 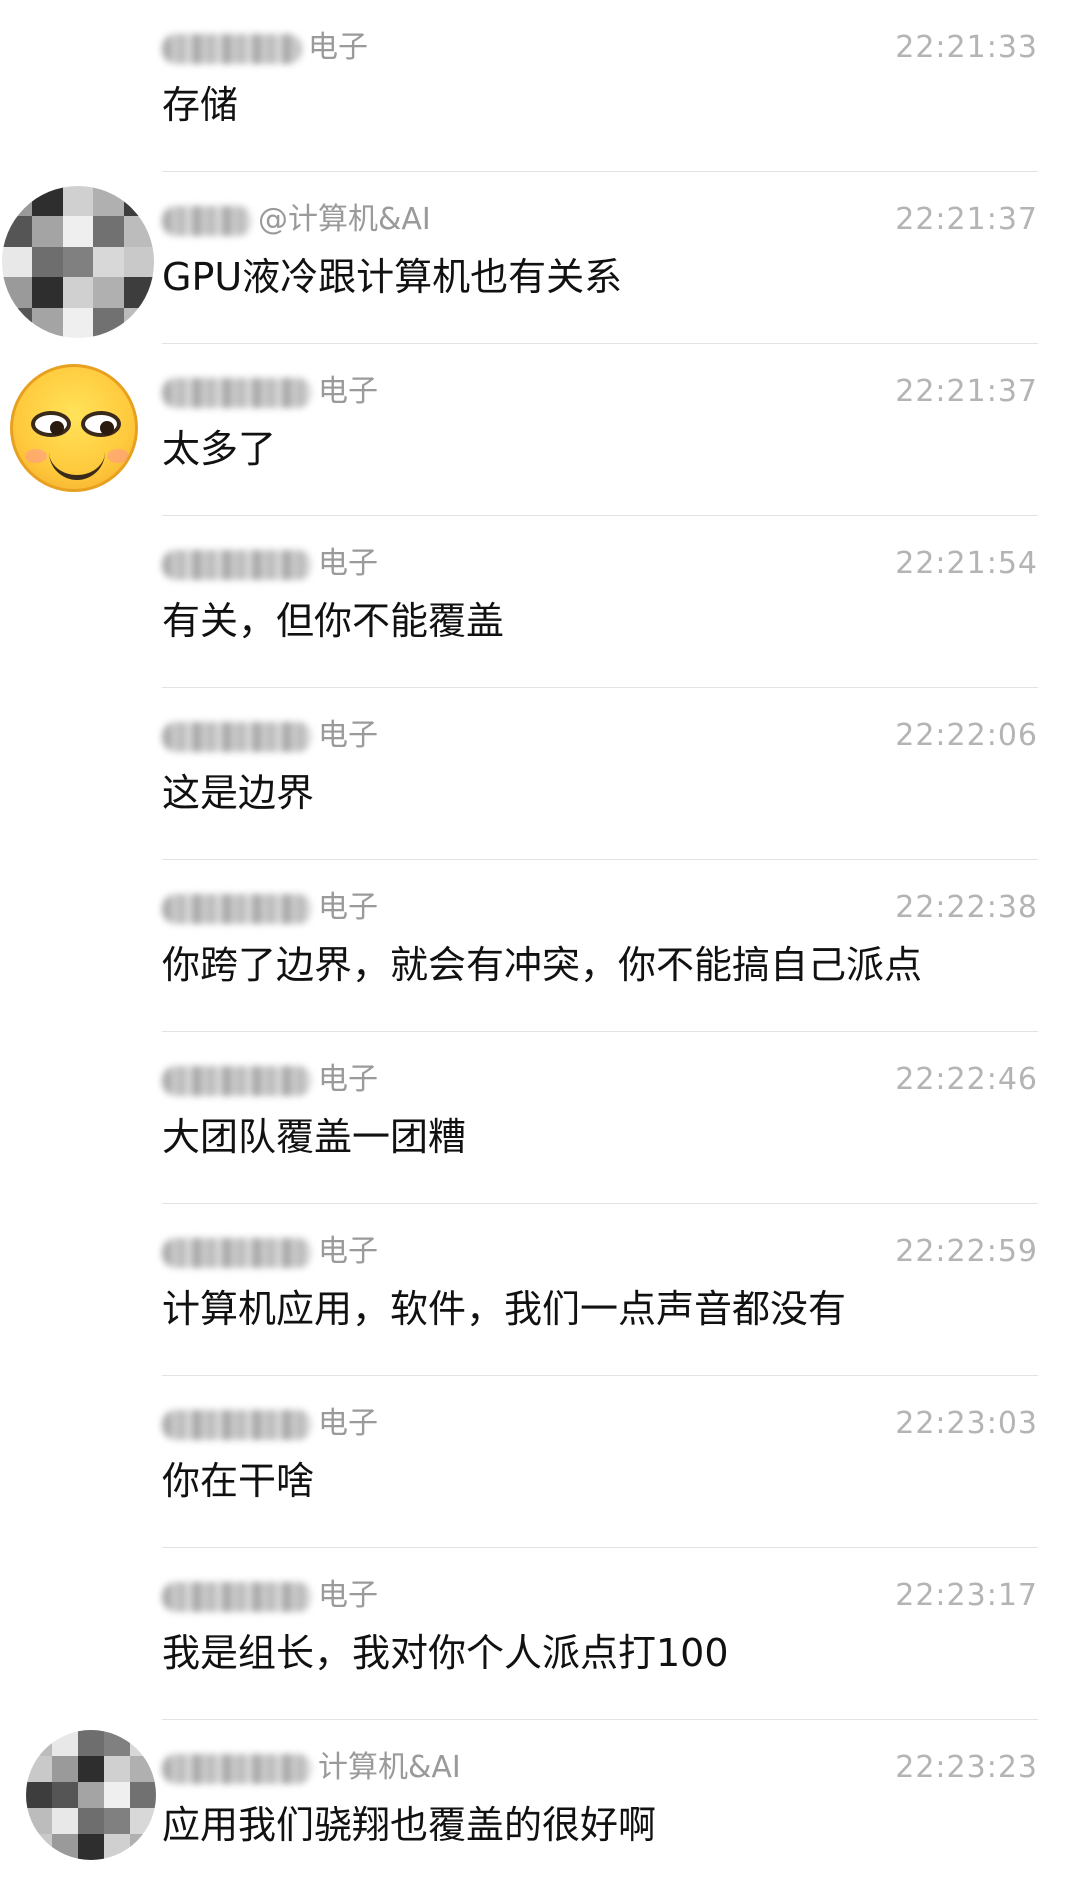 I want to click on message-text: 应用我们骁翔也覆盖的很好啊, so click(x=409, y=1825).